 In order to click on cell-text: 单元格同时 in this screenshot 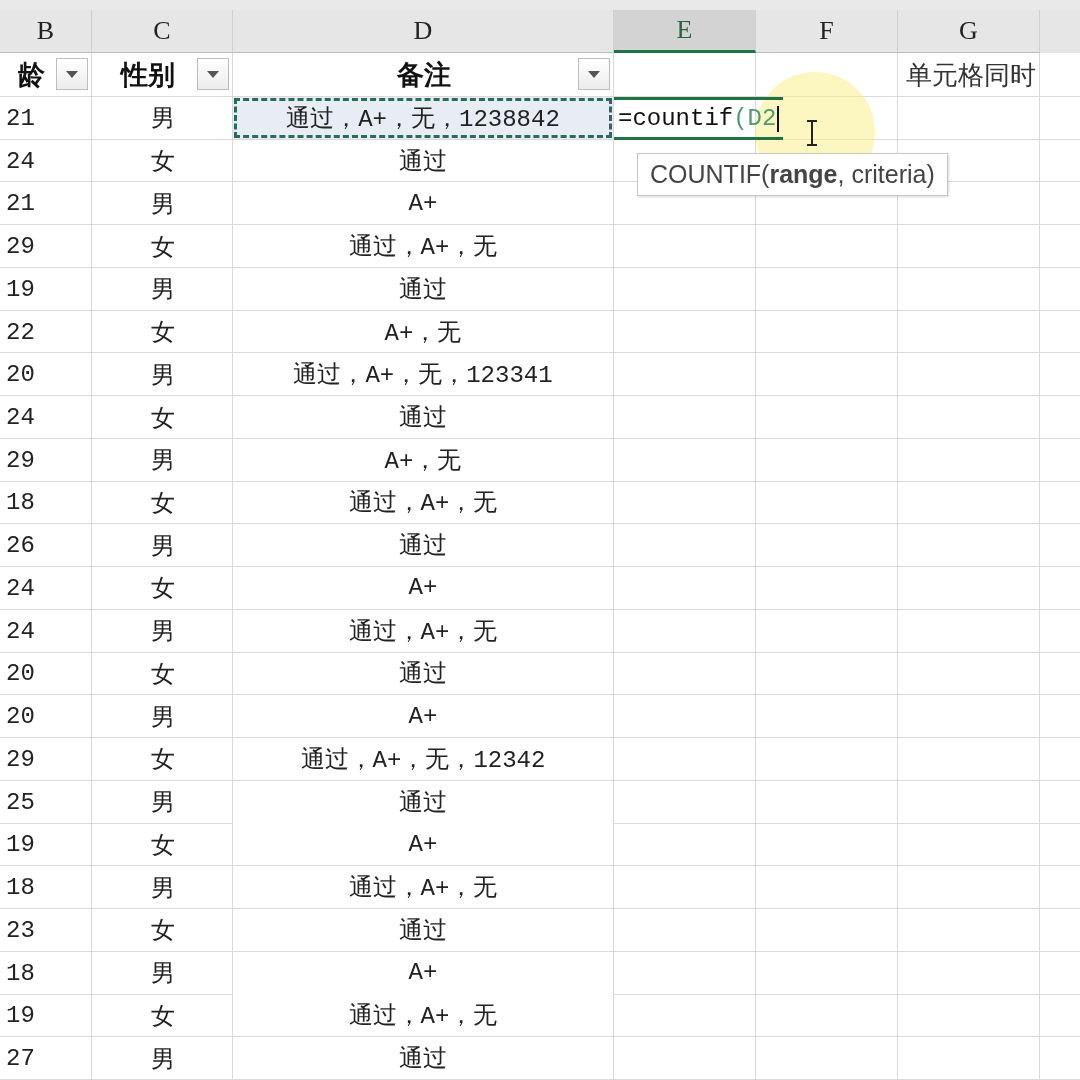, I will do `click(971, 75)`.